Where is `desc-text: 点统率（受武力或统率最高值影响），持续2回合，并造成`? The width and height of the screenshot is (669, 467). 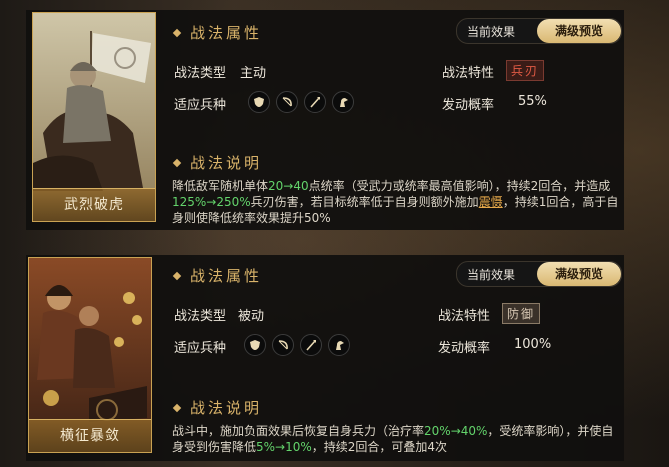 desc-text: 点统率（受武力或统率最高值影响），持续2回合，并造成 is located at coordinates (459, 186).